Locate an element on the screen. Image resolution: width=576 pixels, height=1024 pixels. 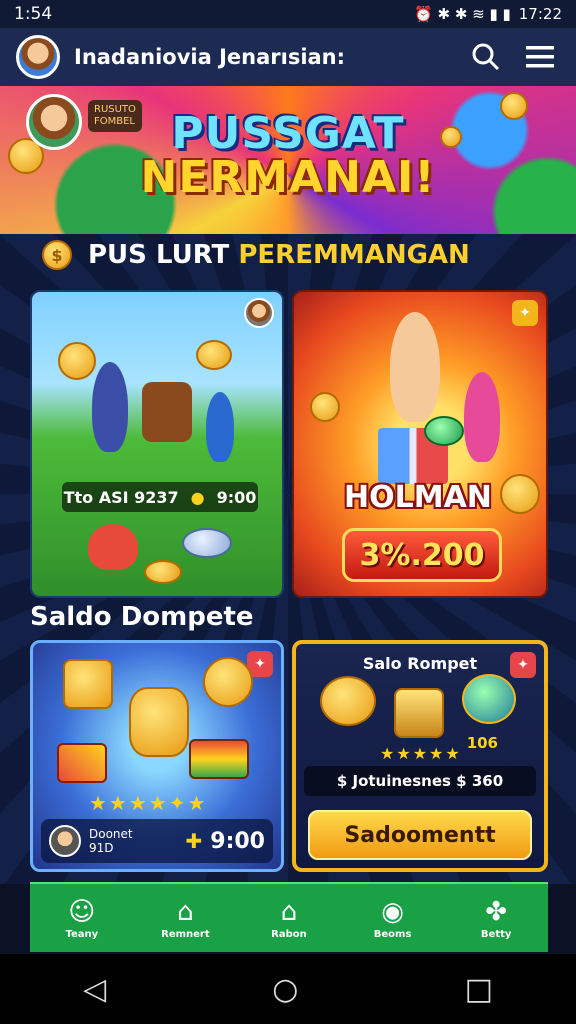
status-icon-set: ⏰ ✱ ✱ ≋ ▮ ▮ is located at coordinates (462, 14).